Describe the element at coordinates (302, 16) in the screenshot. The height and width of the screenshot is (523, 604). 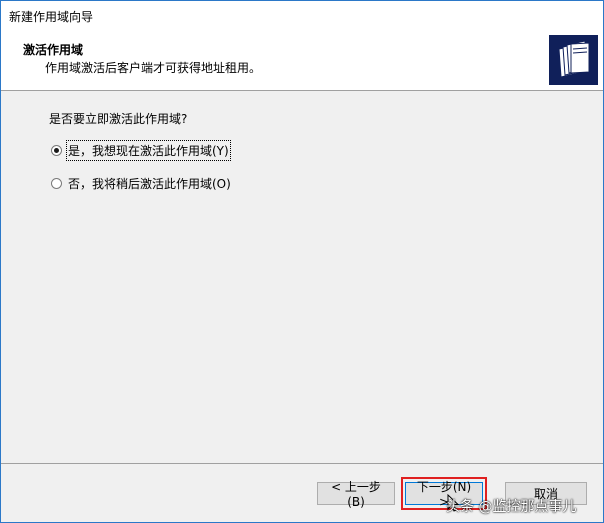
I see `title-bar: 新建作用域向导` at that location.